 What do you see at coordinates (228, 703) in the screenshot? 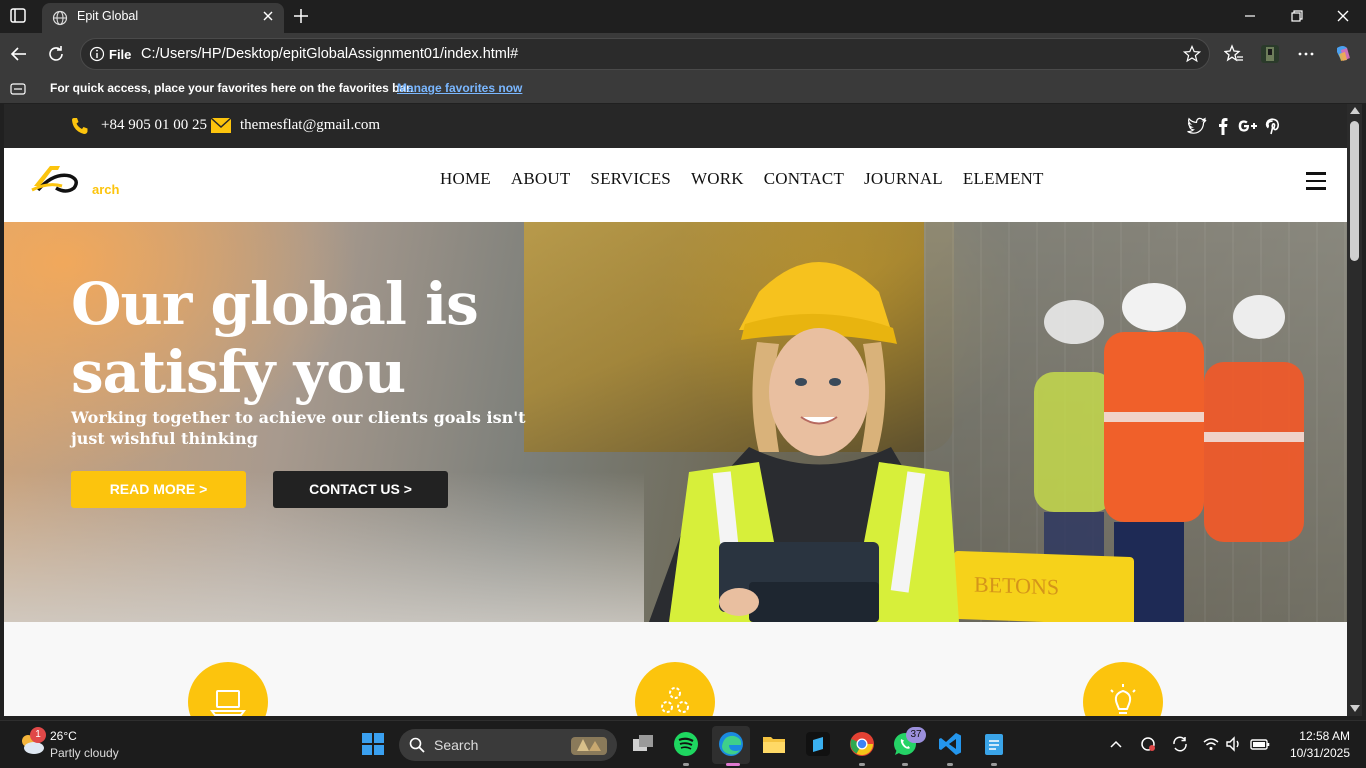
I see `laptop-icon` at bounding box center [228, 703].